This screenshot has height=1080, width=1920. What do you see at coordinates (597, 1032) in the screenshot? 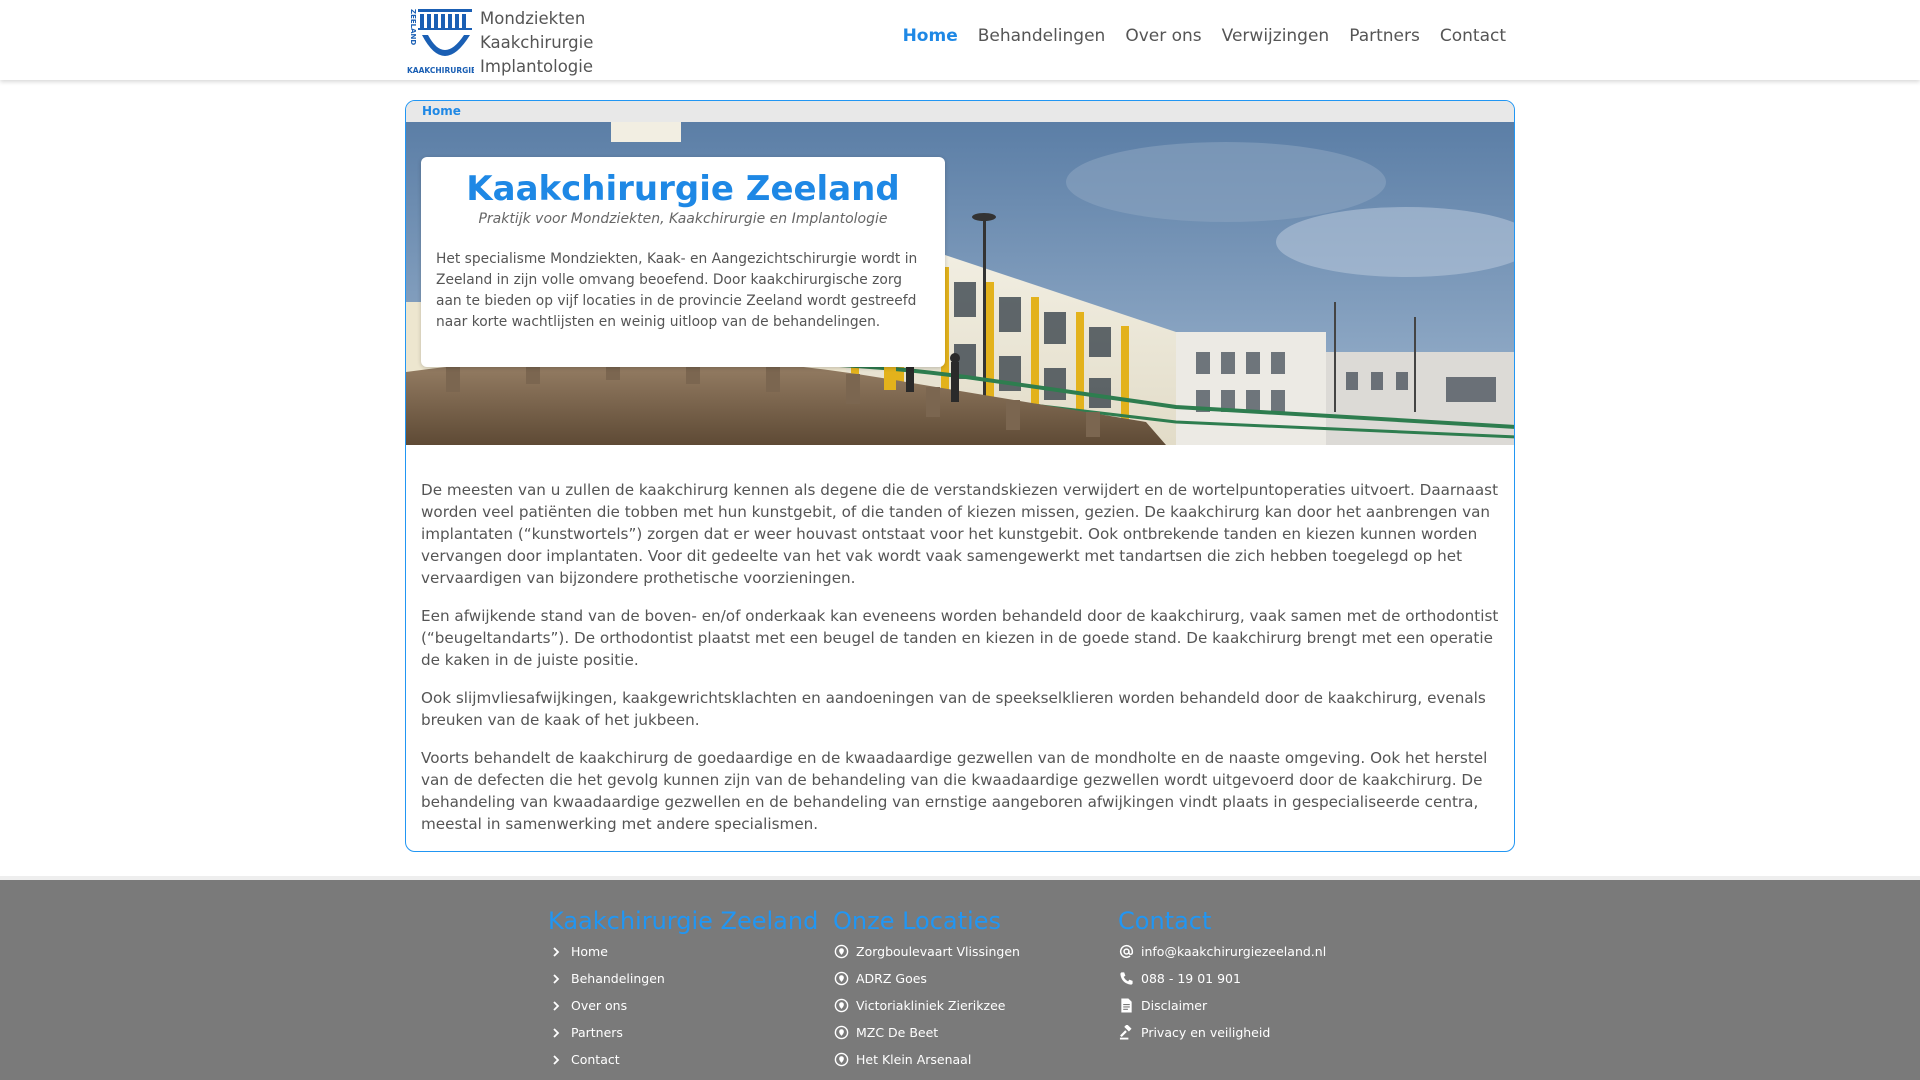
I see `footer-link-label: Partners` at bounding box center [597, 1032].